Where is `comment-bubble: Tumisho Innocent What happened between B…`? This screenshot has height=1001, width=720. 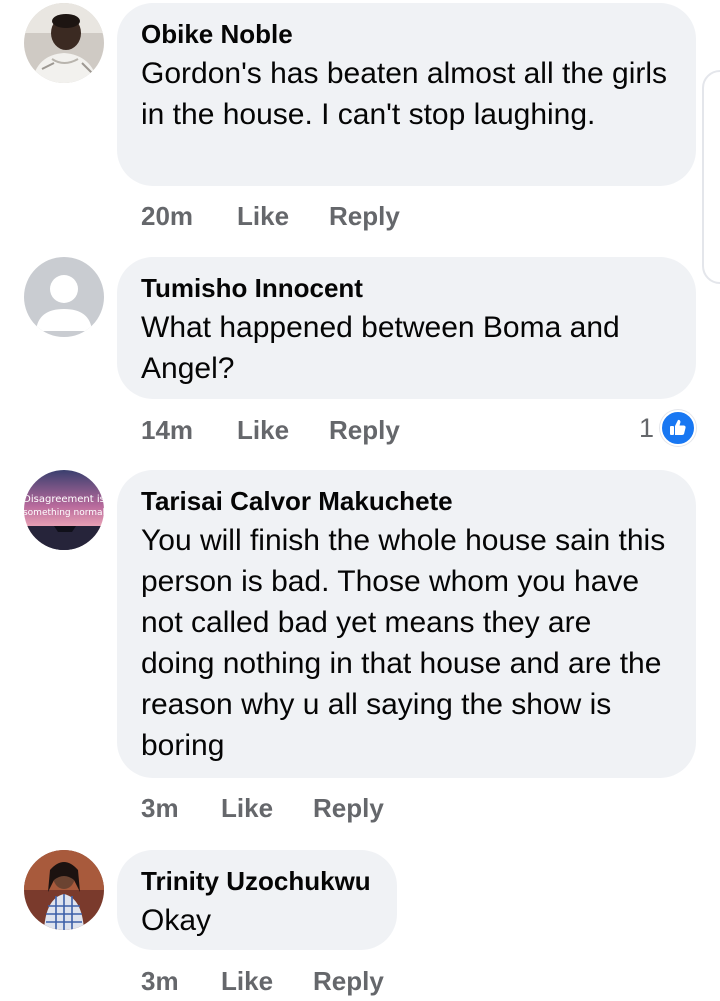
comment-bubble: Tumisho Innocent What happened between B… is located at coordinates (406, 328).